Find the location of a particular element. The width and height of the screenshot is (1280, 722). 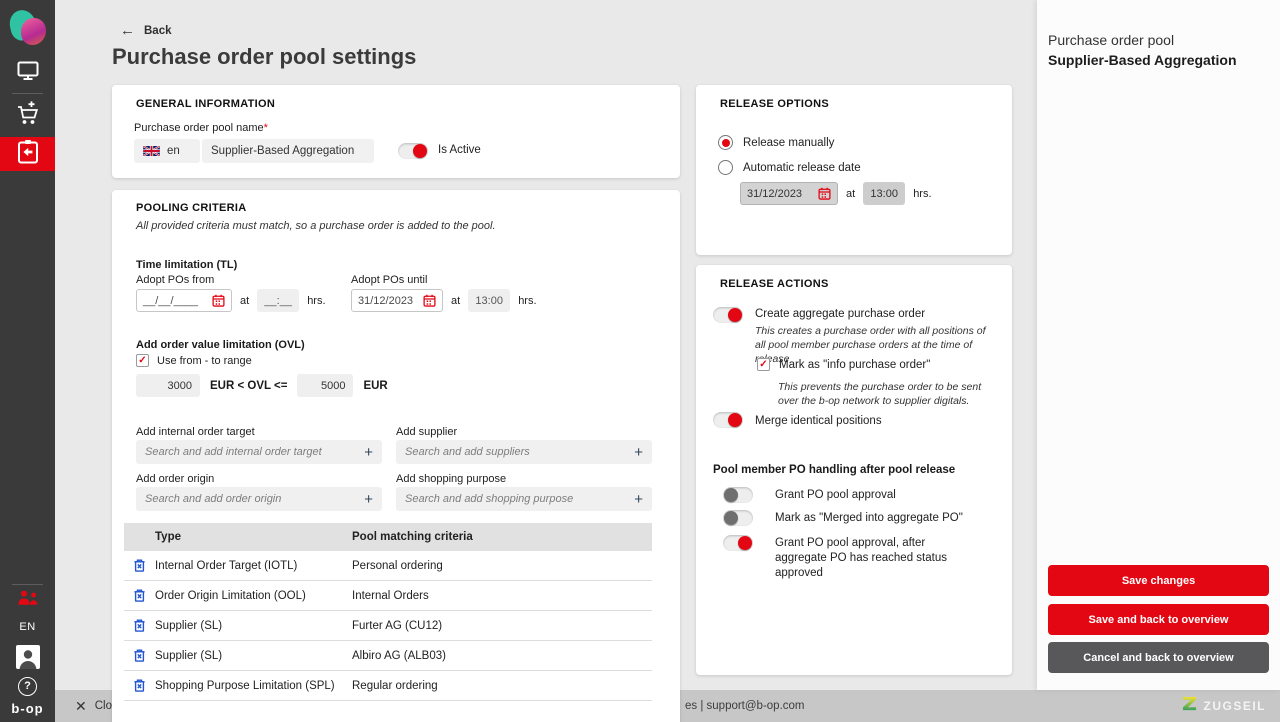

release-manually-label: Release manually is located at coordinates (789, 142).